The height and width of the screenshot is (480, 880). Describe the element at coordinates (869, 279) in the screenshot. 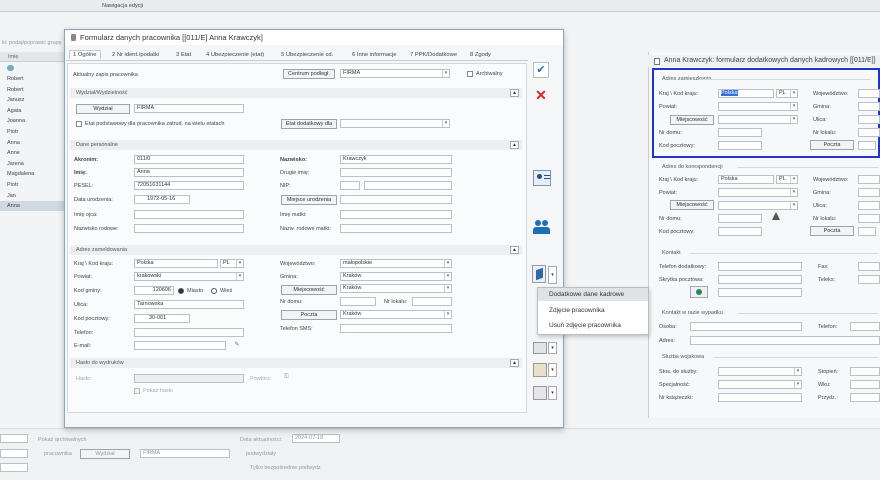

I see `teleks-field` at that location.